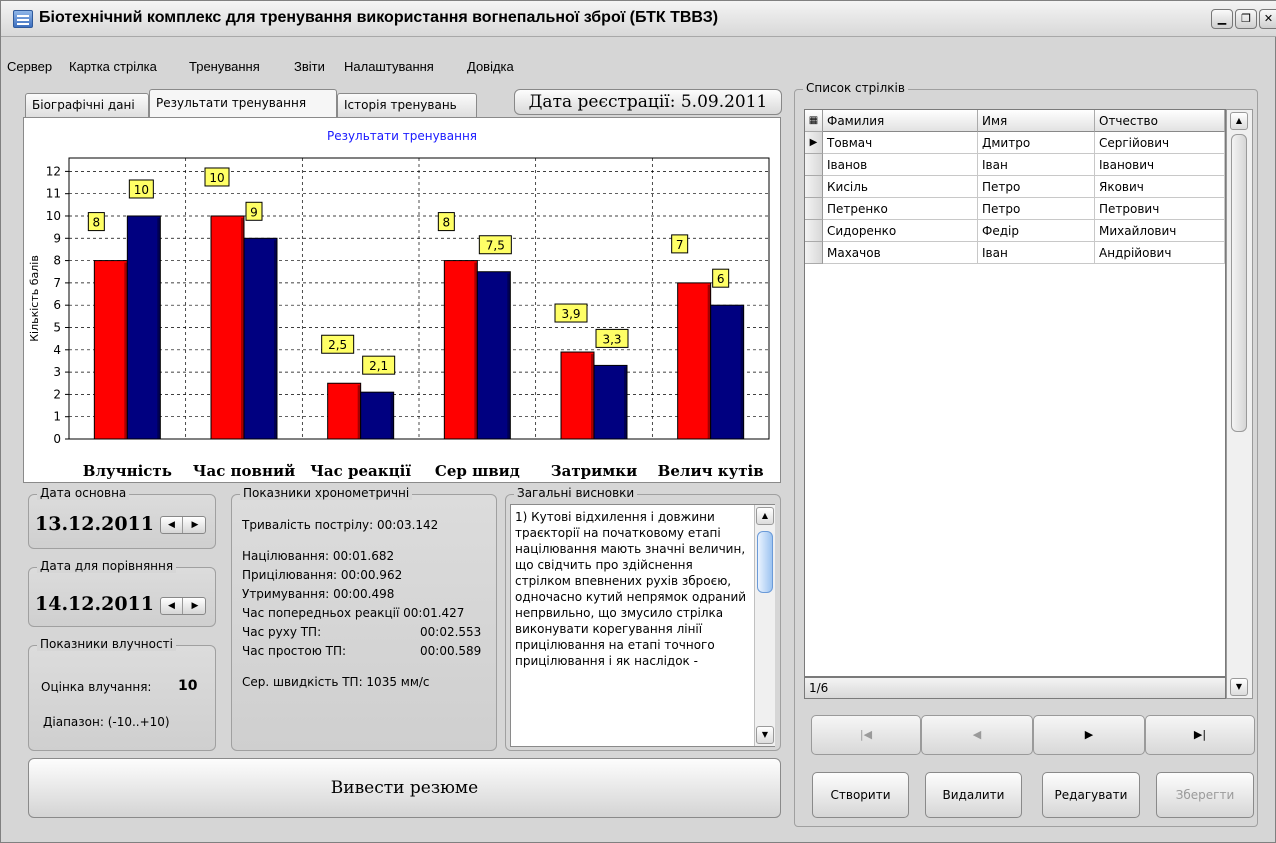 The image size is (1276, 843). I want to click on grid-scroll-up-icon: ▲, so click(1239, 121).